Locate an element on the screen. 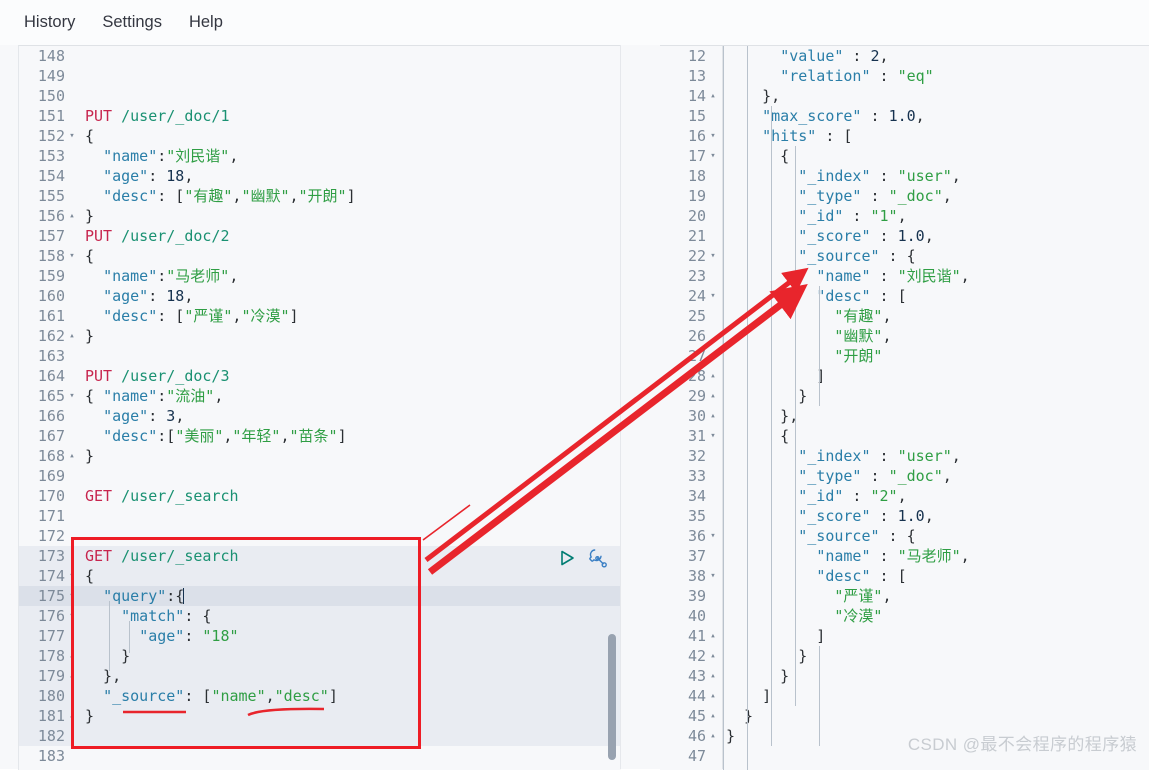 The image size is (1149, 770). code-line: 12 "value" : 2, is located at coordinates (904, 56).